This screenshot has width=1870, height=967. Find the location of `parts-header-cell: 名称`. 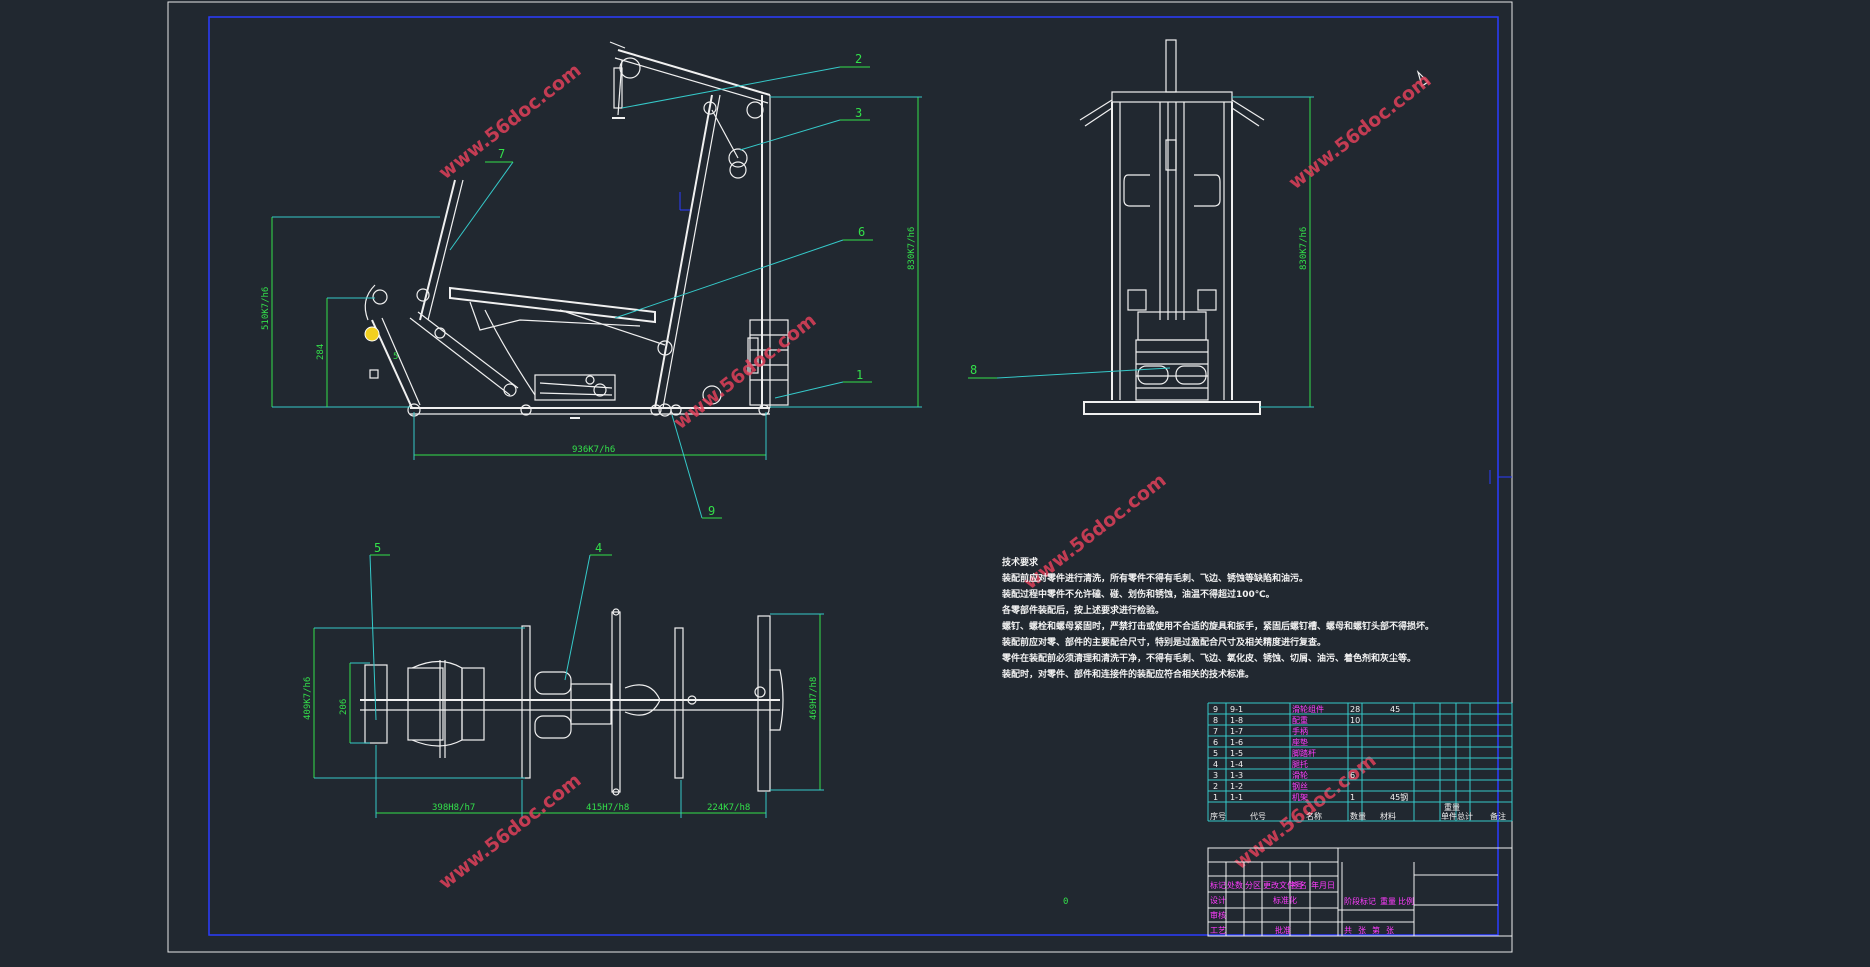

parts-header-cell: 名称 is located at coordinates (1314, 816).